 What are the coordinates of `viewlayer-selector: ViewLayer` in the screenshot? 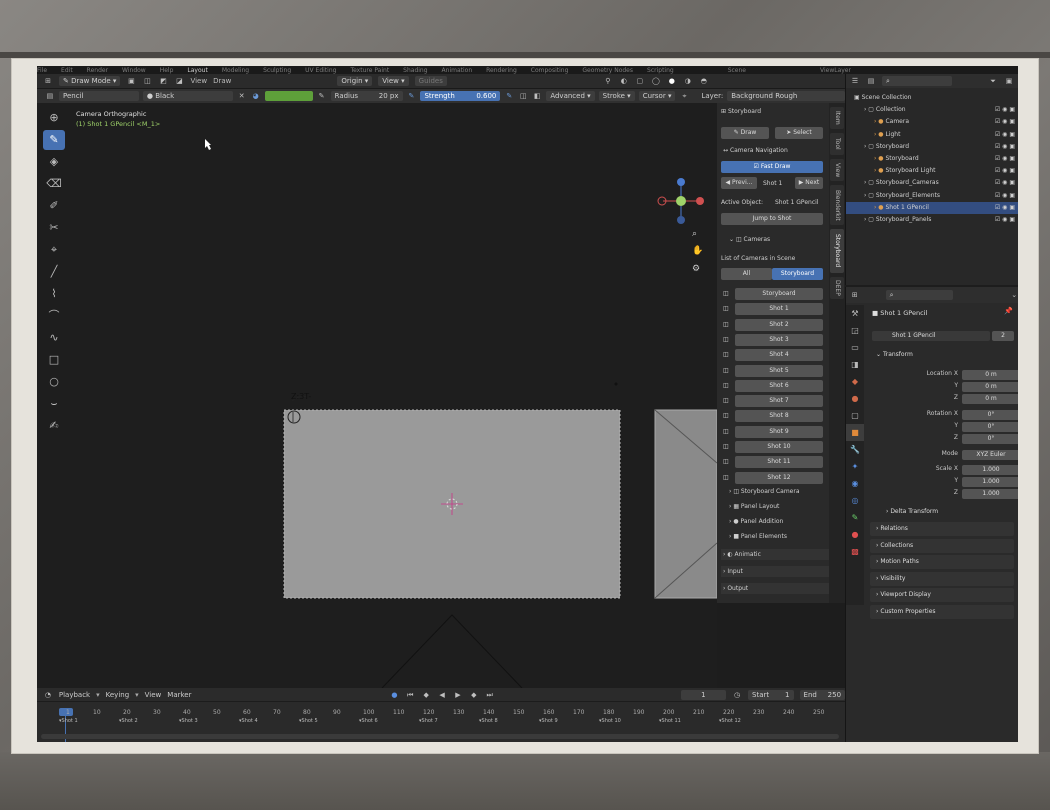 It's located at (835, 70).